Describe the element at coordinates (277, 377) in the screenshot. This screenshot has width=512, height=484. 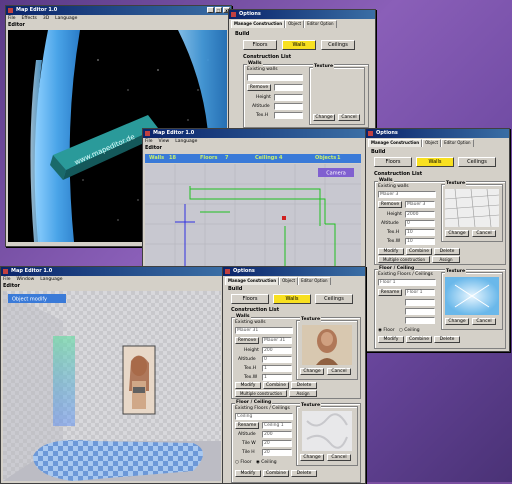
I see `texw-field: 1` at that location.